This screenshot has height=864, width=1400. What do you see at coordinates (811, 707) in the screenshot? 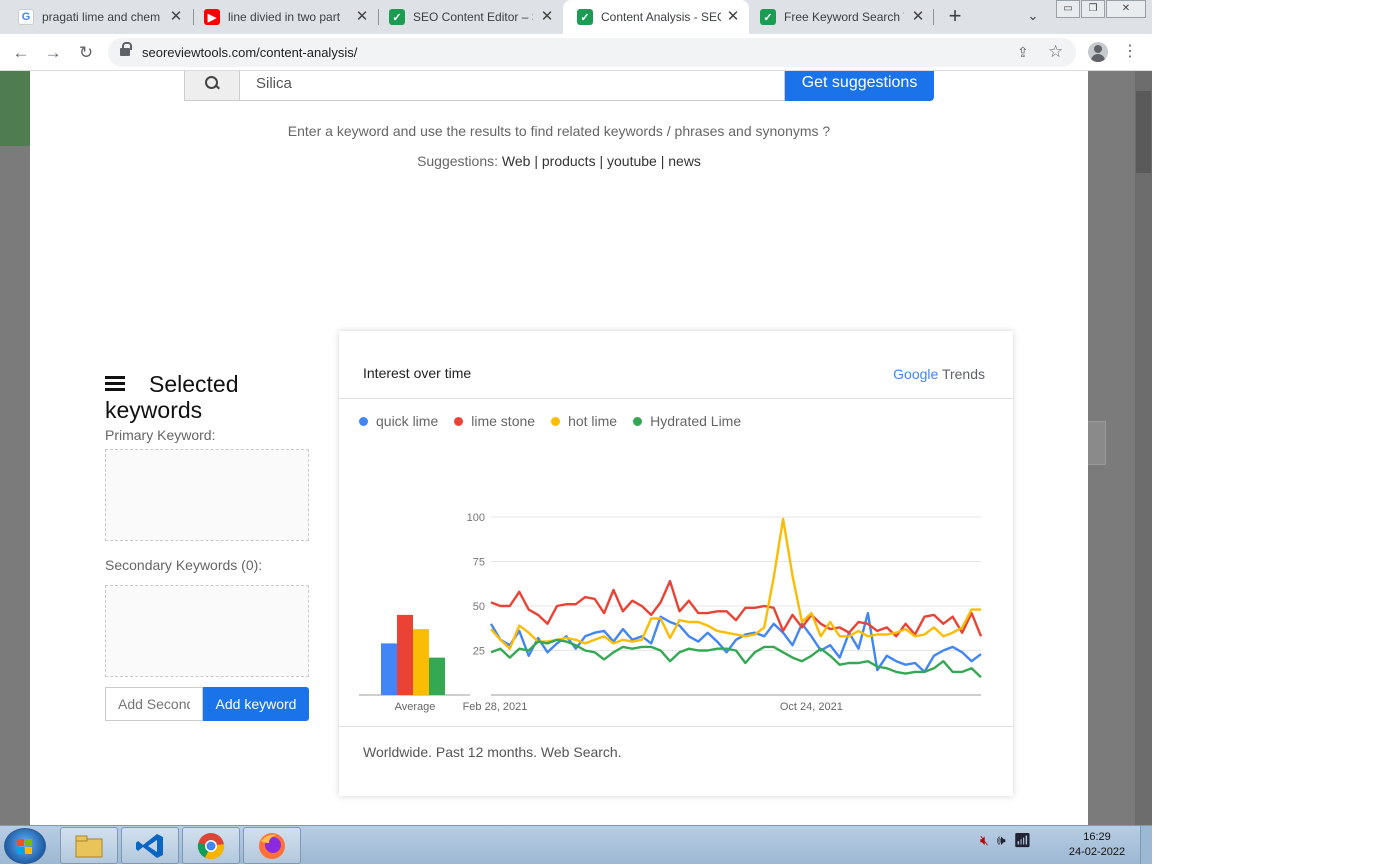
I see `x-tick-label: Oct 24, 2021` at bounding box center [811, 707].